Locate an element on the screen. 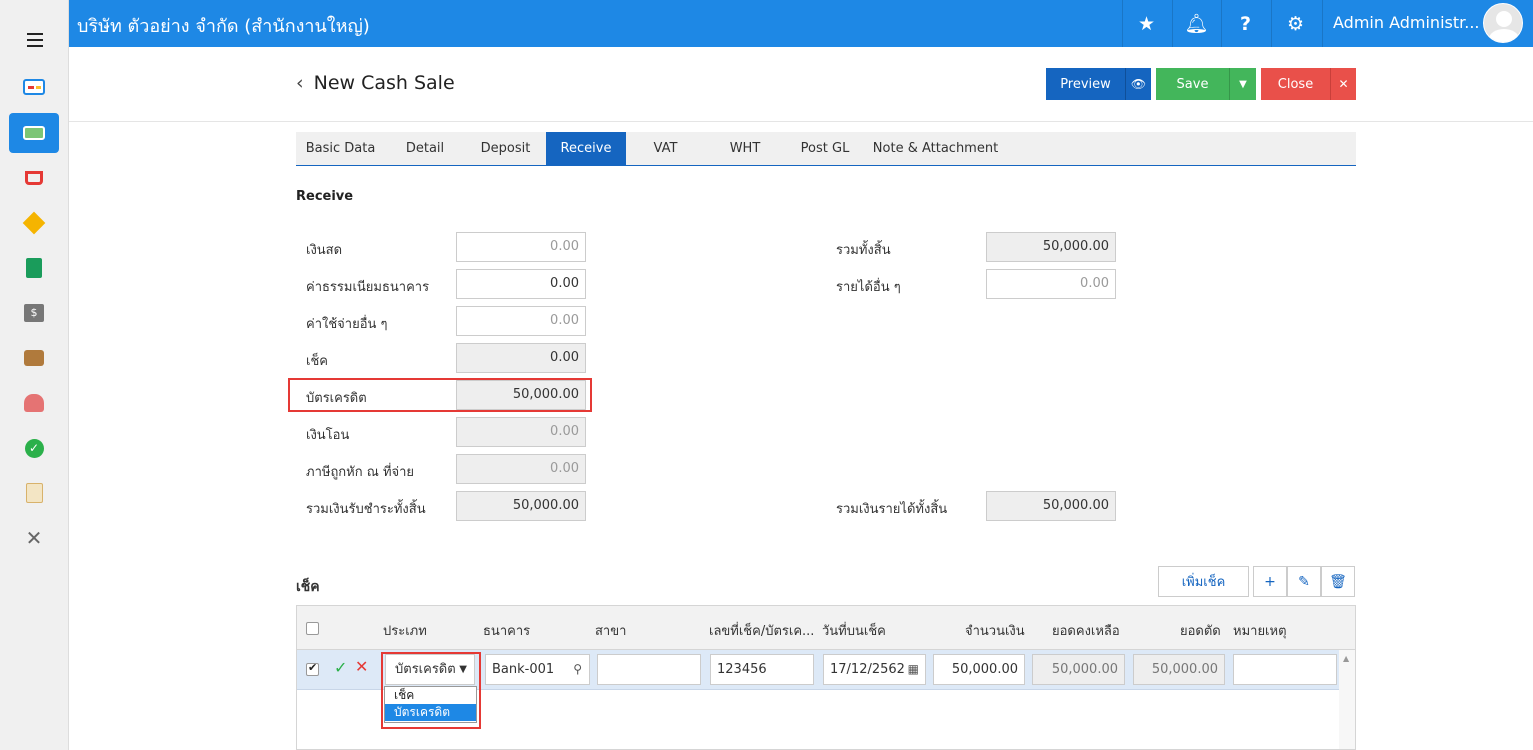  type-dropdown-list: เช็ค บัตรเครดิต is located at coordinates (430, 704).